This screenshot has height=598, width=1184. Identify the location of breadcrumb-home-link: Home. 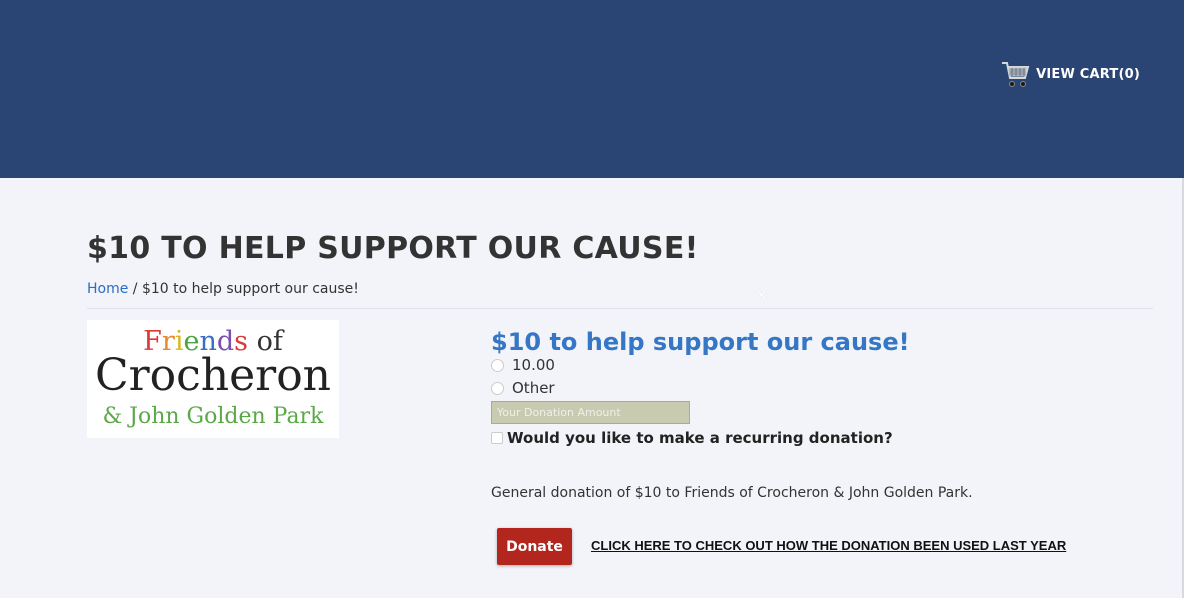
(107, 289).